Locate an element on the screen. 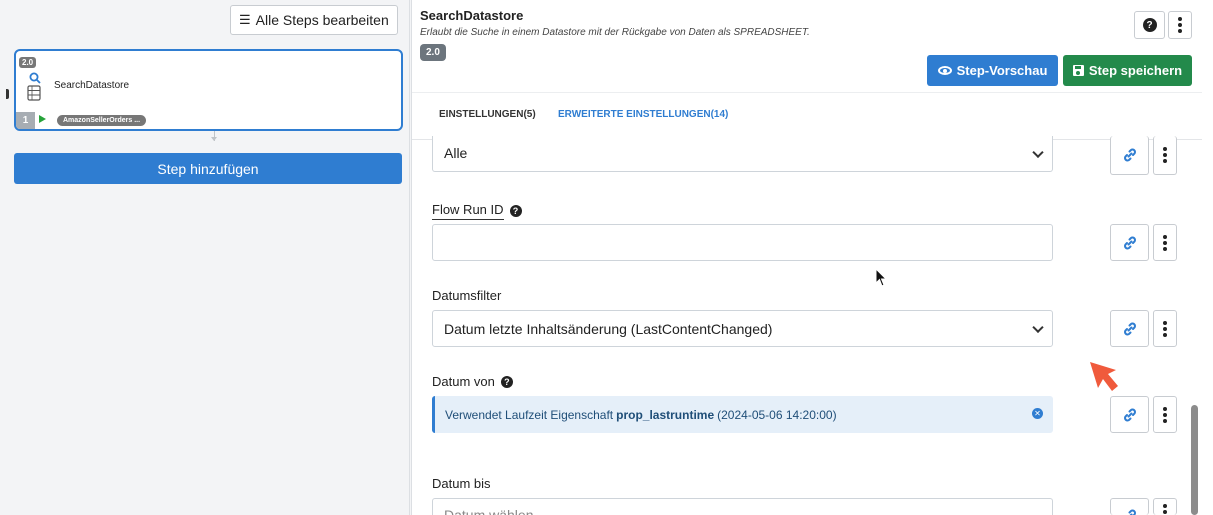 This screenshot has width=1213, height=515. datumsfilter-link-button is located at coordinates (1129, 328).